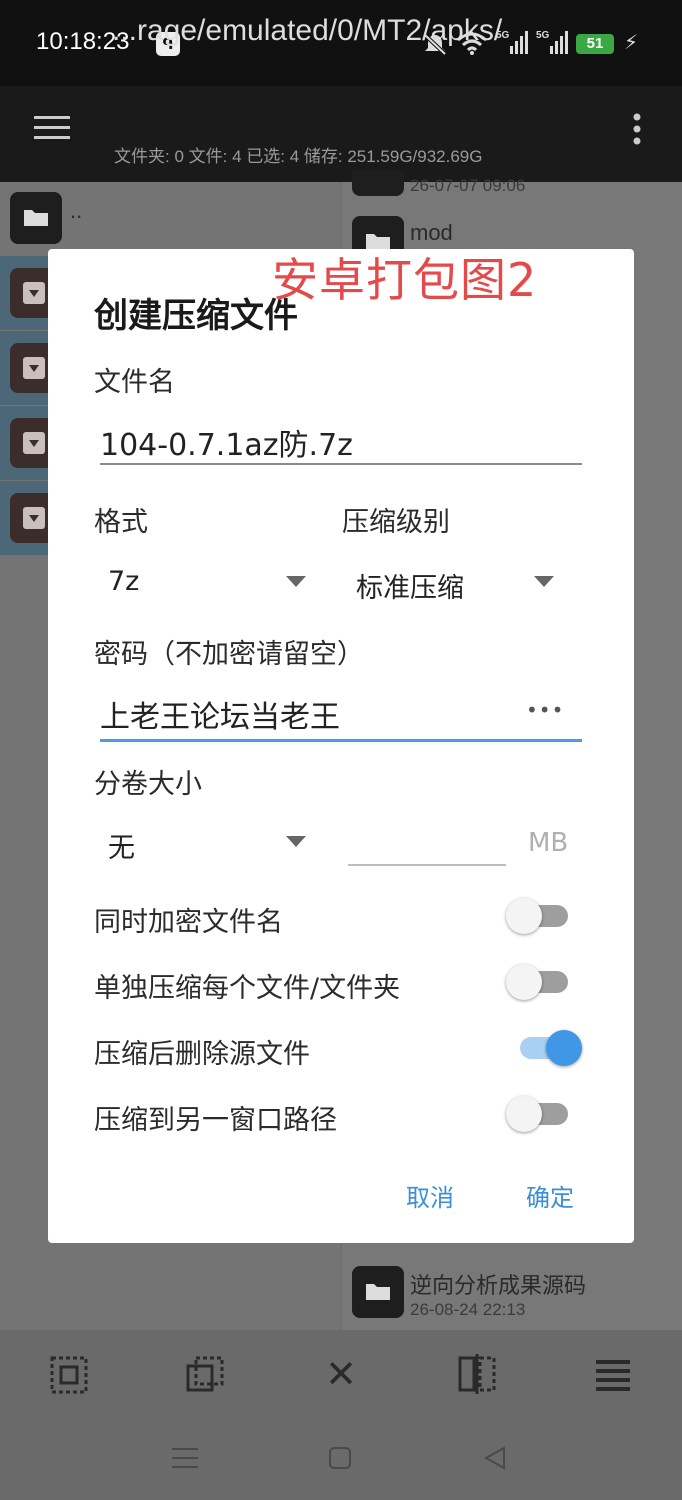 The image size is (682, 1500). I want to click on list-select-icon, so click(613, 1375).